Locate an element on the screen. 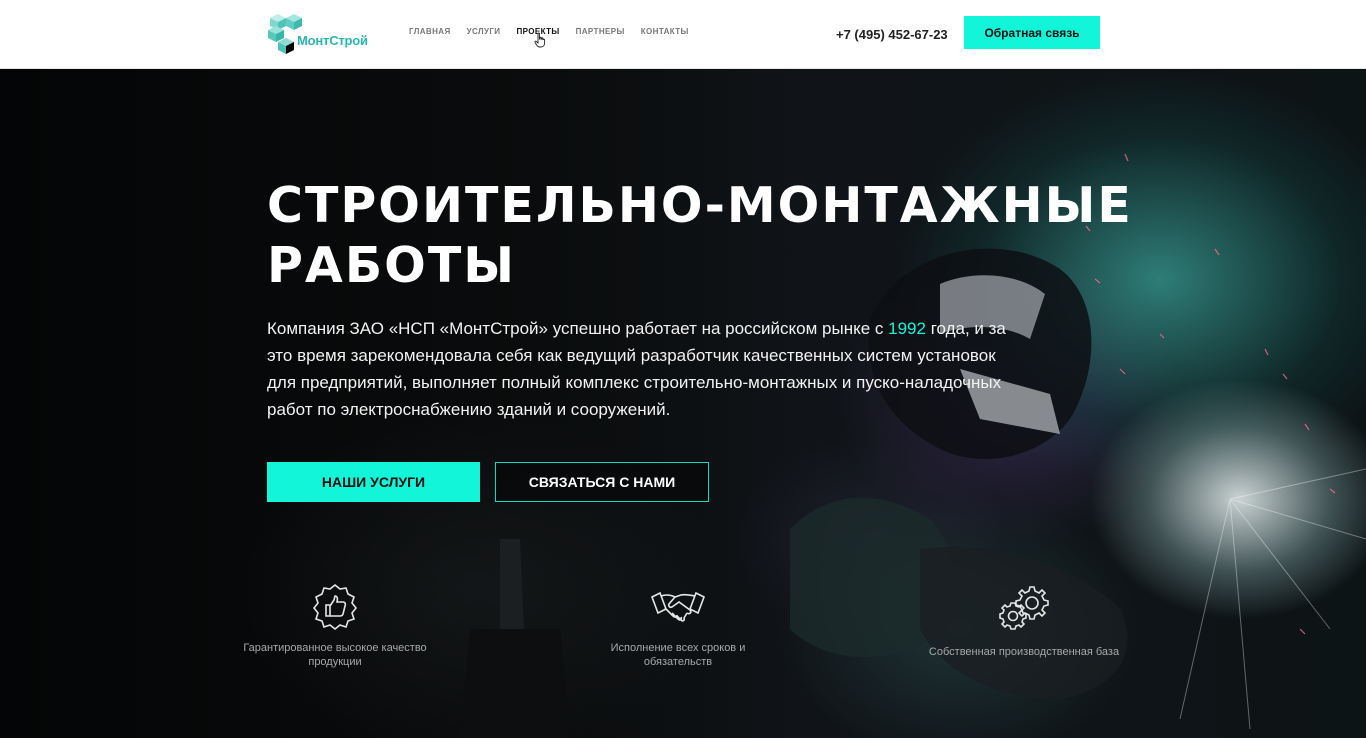 The height and width of the screenshot is (738, 1366). nav-item-home: ГЛАВНАЯ is located at coordinates (430, 31).